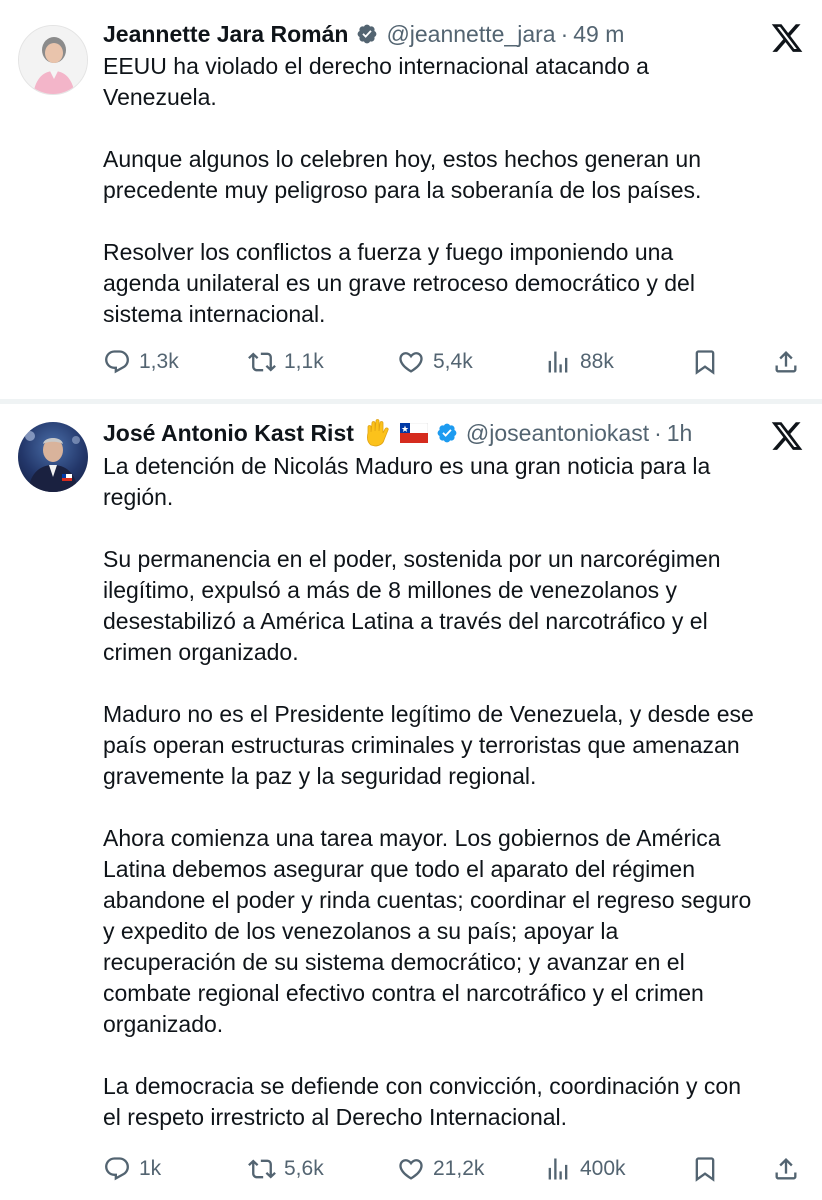 The height and width of the screenshot is (1200, 822). Describe the element at coordinates (470, 34) in the screenshot. I see `handle: @jeannette_jara` at that location.